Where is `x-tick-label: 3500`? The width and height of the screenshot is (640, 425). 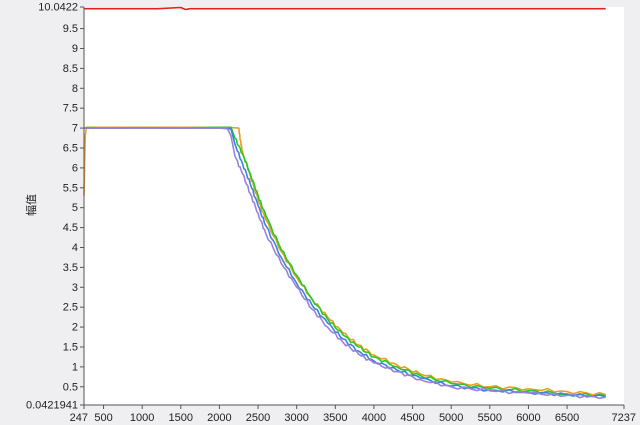 x-tick-label: 3500 is located at coordinates (335, 418).